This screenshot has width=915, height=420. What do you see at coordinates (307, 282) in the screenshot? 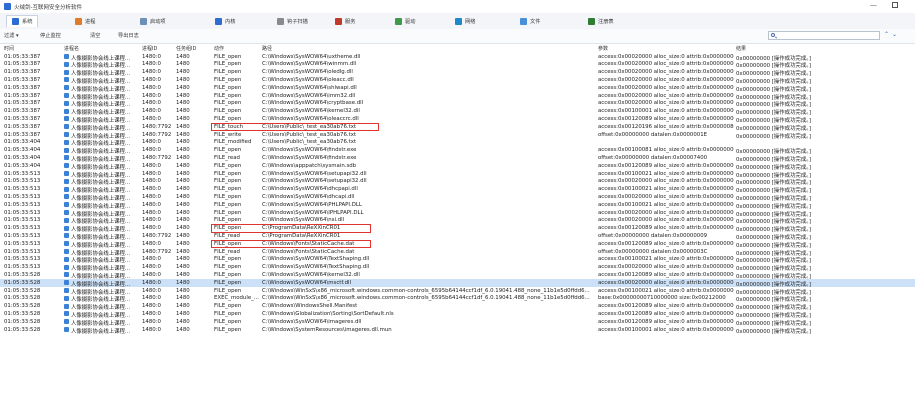
I see `cell-path: C:\Windows\SysWOW64\msctf.dll` at bounding box center [307, 282].